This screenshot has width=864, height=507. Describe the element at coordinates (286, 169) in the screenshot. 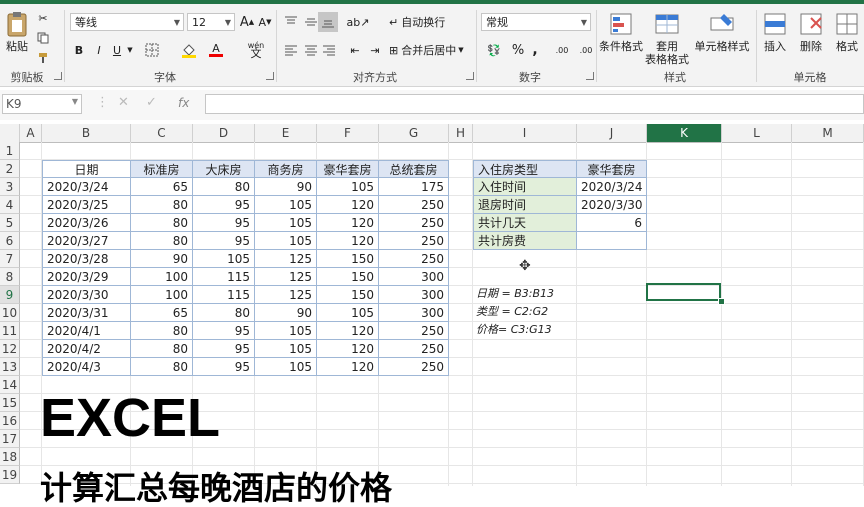

I see `table-header-cell: 商务房` at that location.